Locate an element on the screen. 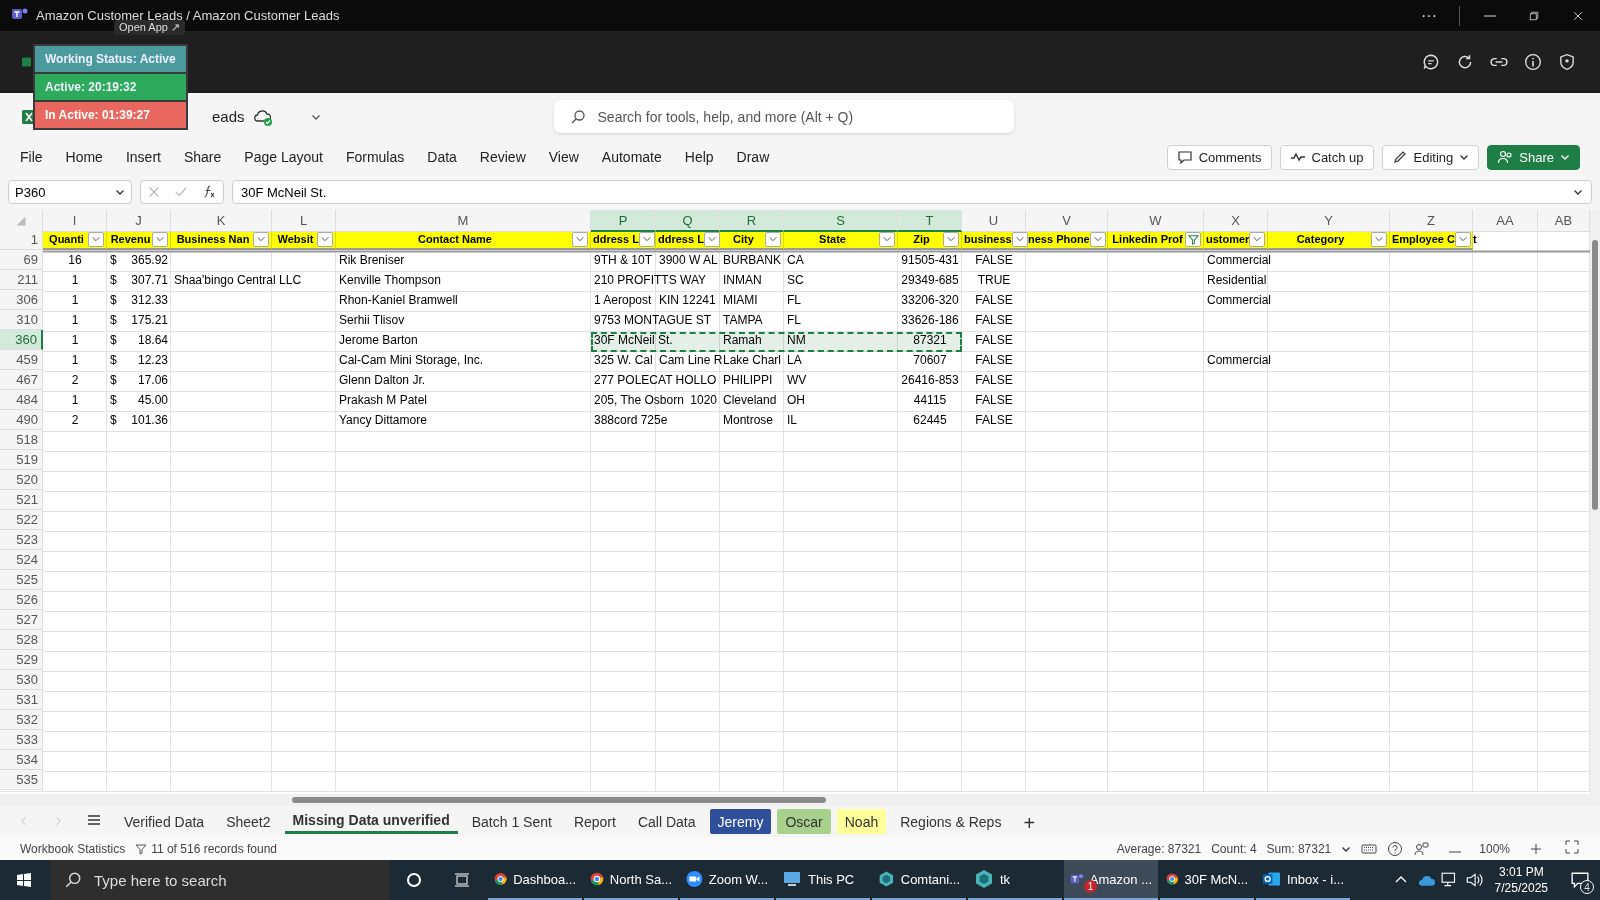 This screenshot has width=1600, height=900. column-header: K is located at coordinates (221, 221).